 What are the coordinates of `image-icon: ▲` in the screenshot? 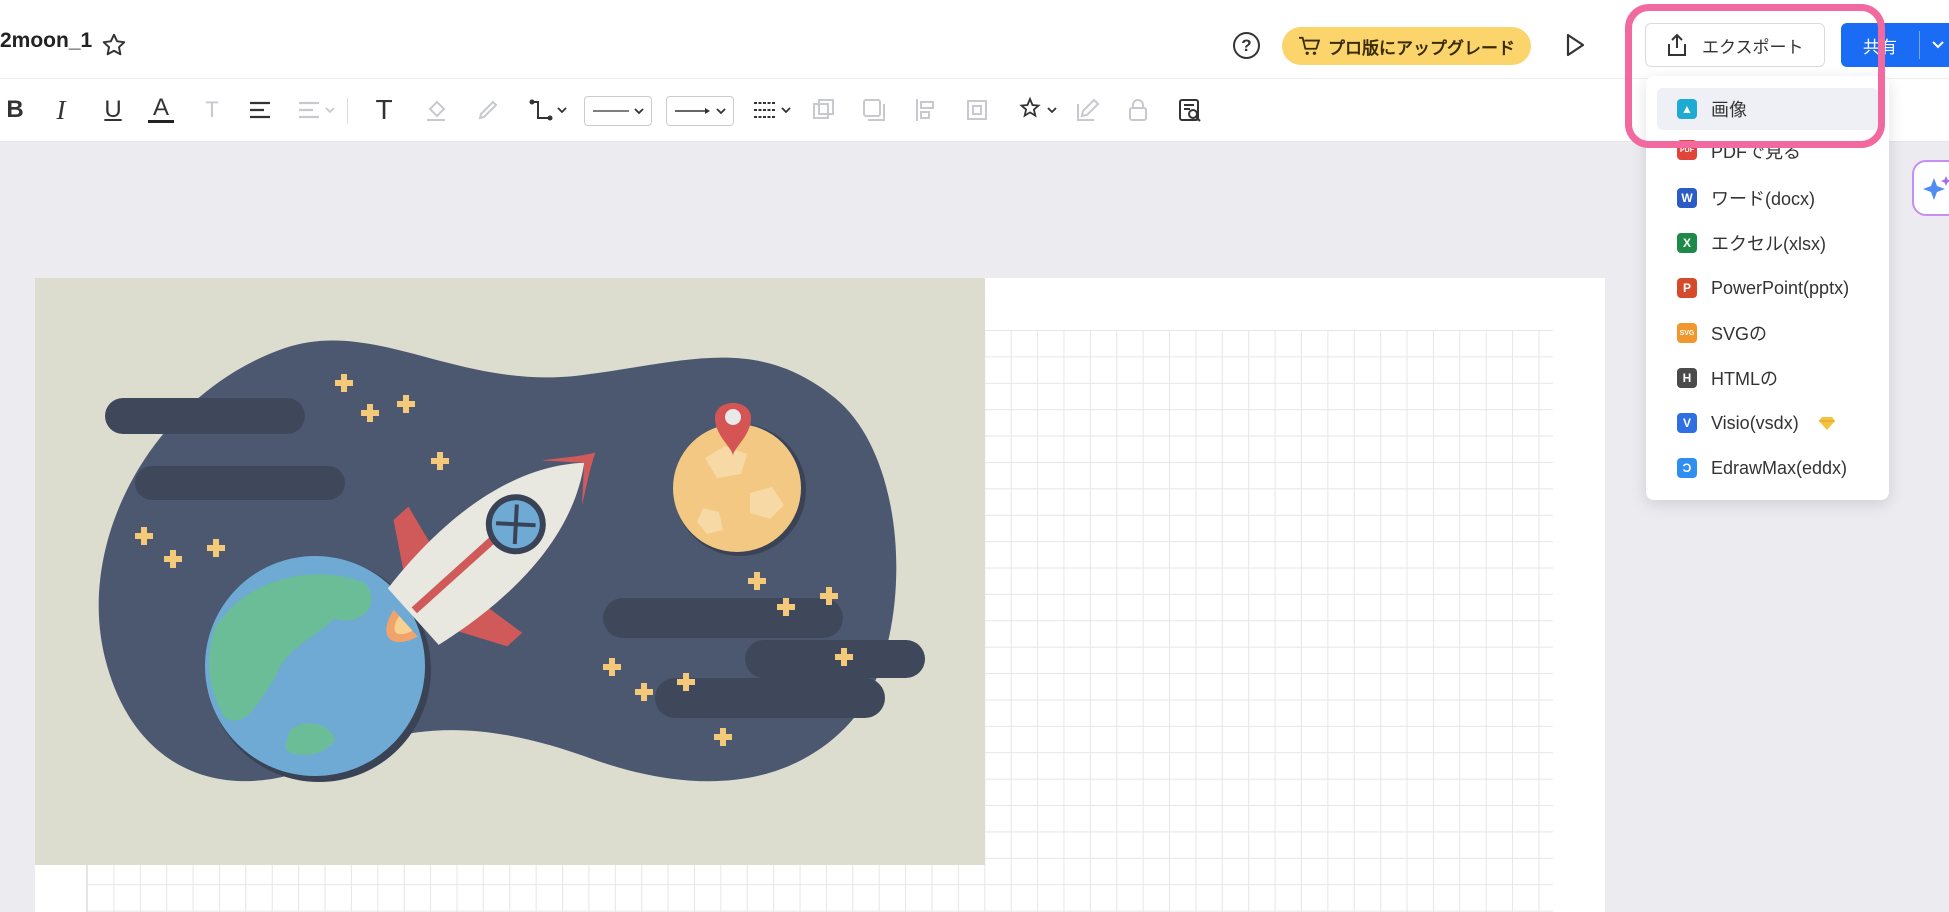 It's located at (1687, 109).